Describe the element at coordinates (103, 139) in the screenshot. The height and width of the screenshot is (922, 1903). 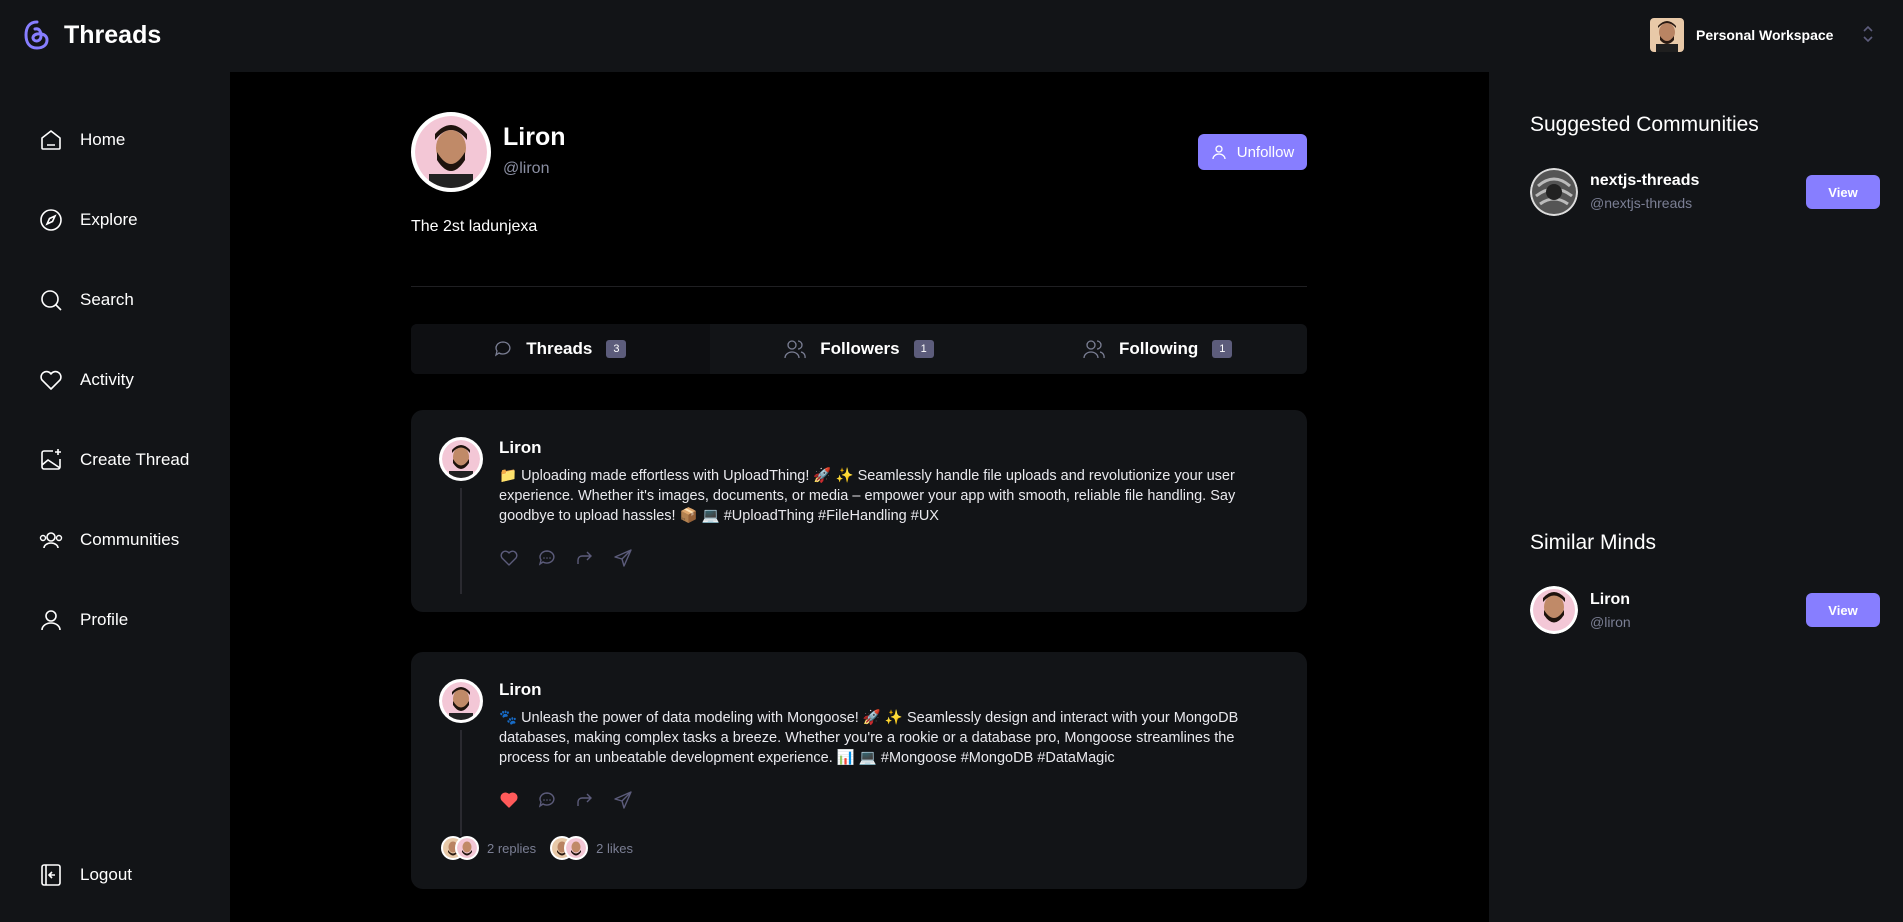
I see `sidebar-item-label: Home` at that location.